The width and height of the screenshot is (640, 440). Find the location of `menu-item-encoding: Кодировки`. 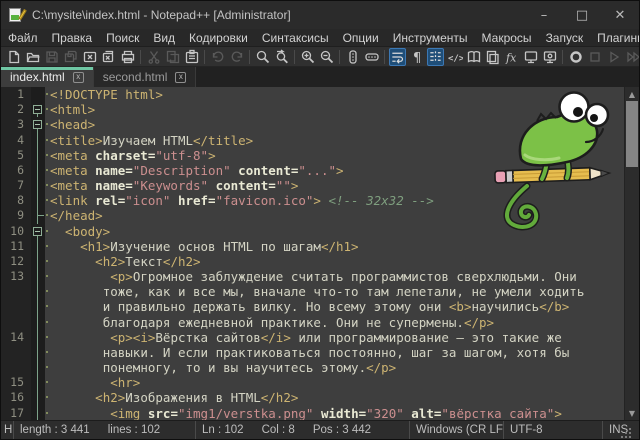

menu-item-encoding: Кодировки is located at coordinates (218, 37).